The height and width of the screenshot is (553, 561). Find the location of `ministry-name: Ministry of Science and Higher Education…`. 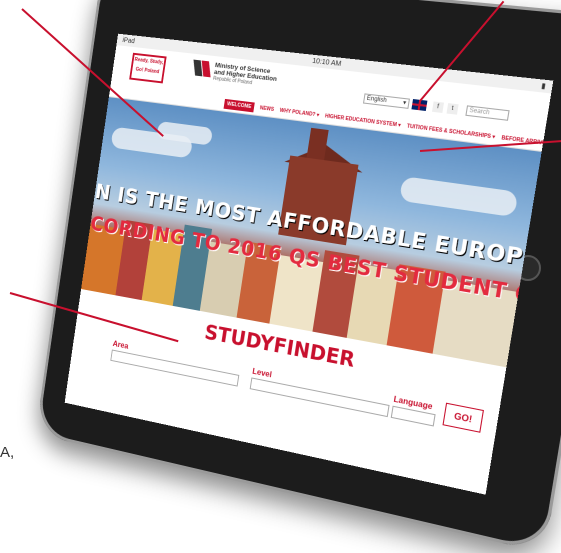

ministry-name: Ministry of Science and Higher Education… is located at coordinates (245, 74).